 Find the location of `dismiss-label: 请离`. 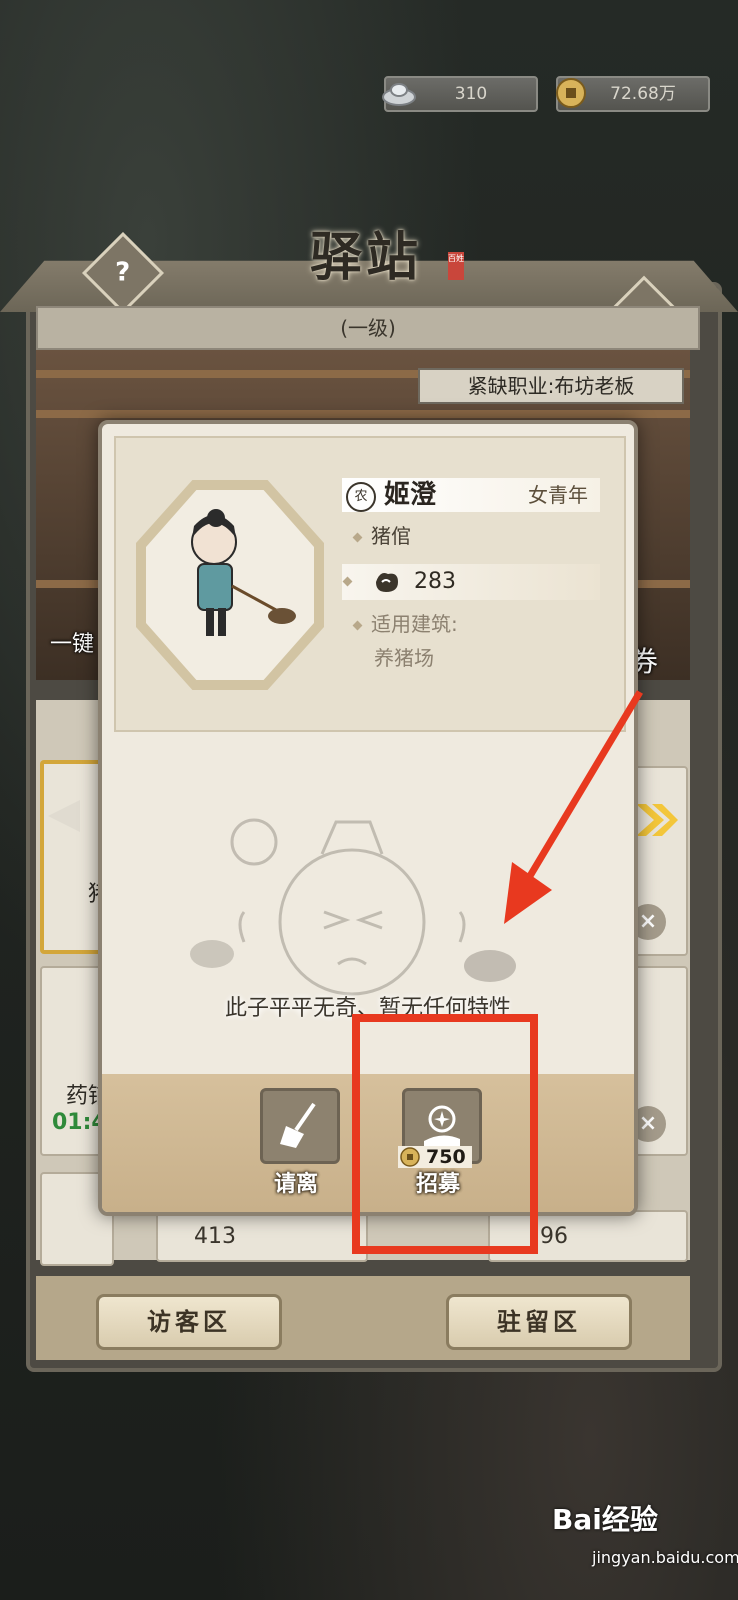

dismiss-label: 请离 is located at coordinates (296, 1182).